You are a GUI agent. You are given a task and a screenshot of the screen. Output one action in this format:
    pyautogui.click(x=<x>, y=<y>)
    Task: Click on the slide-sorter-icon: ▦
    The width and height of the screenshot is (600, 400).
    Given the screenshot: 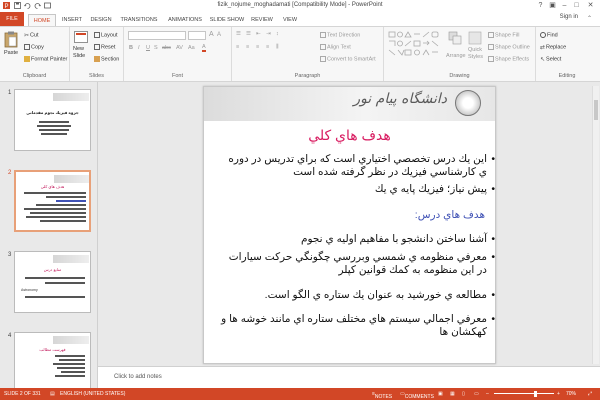 What is the action you would take?
    pyautogui.click(x=452, y=394)
    